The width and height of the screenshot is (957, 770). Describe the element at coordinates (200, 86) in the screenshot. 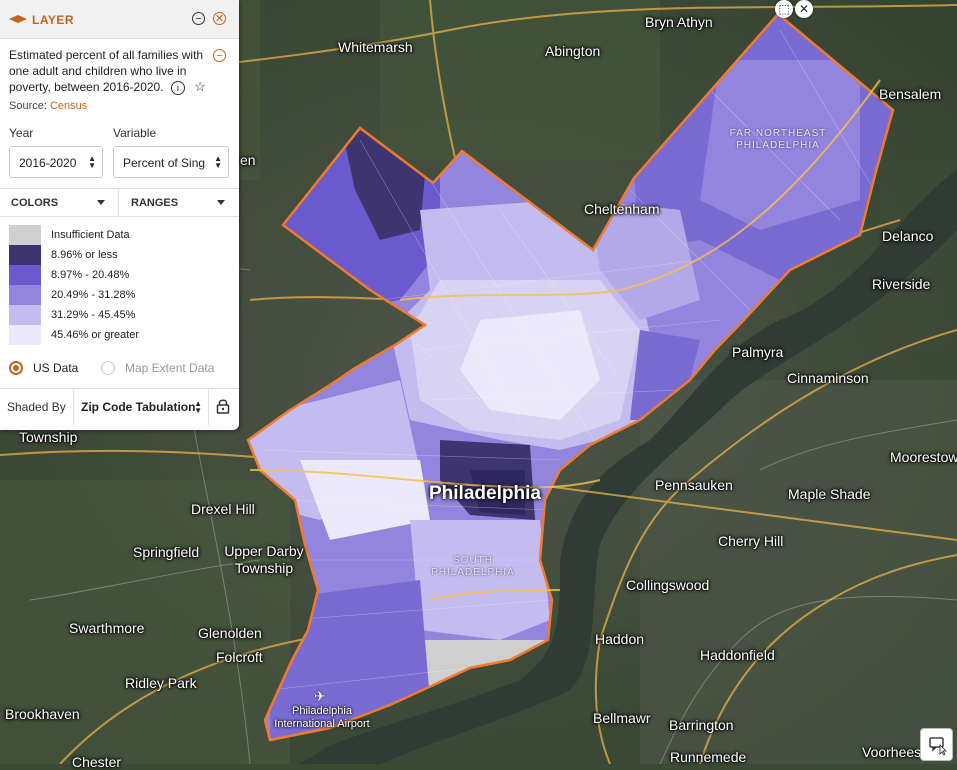

I see `star-icon: ☆` at that location.